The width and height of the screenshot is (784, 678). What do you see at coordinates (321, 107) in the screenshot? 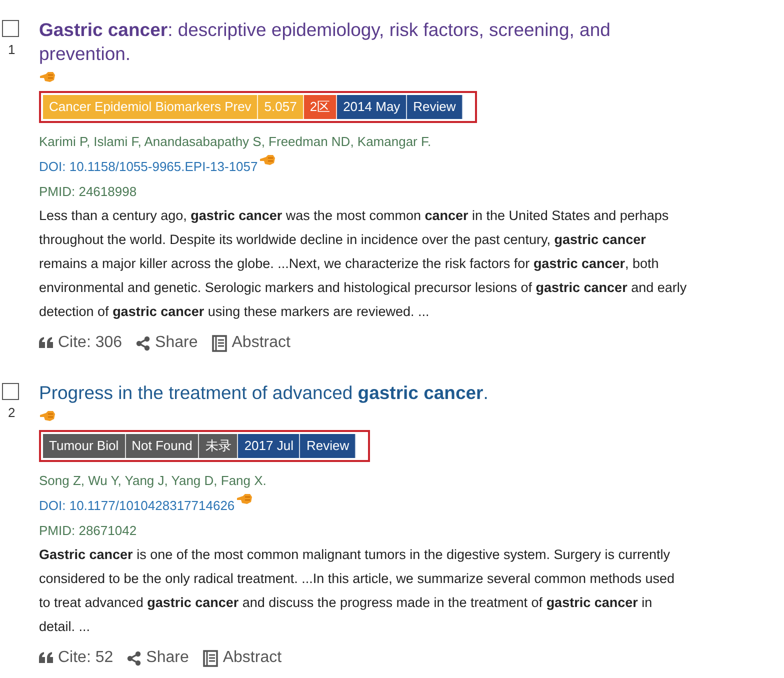
I see `journal-badge: 2区` at bounding box center [321, 107].